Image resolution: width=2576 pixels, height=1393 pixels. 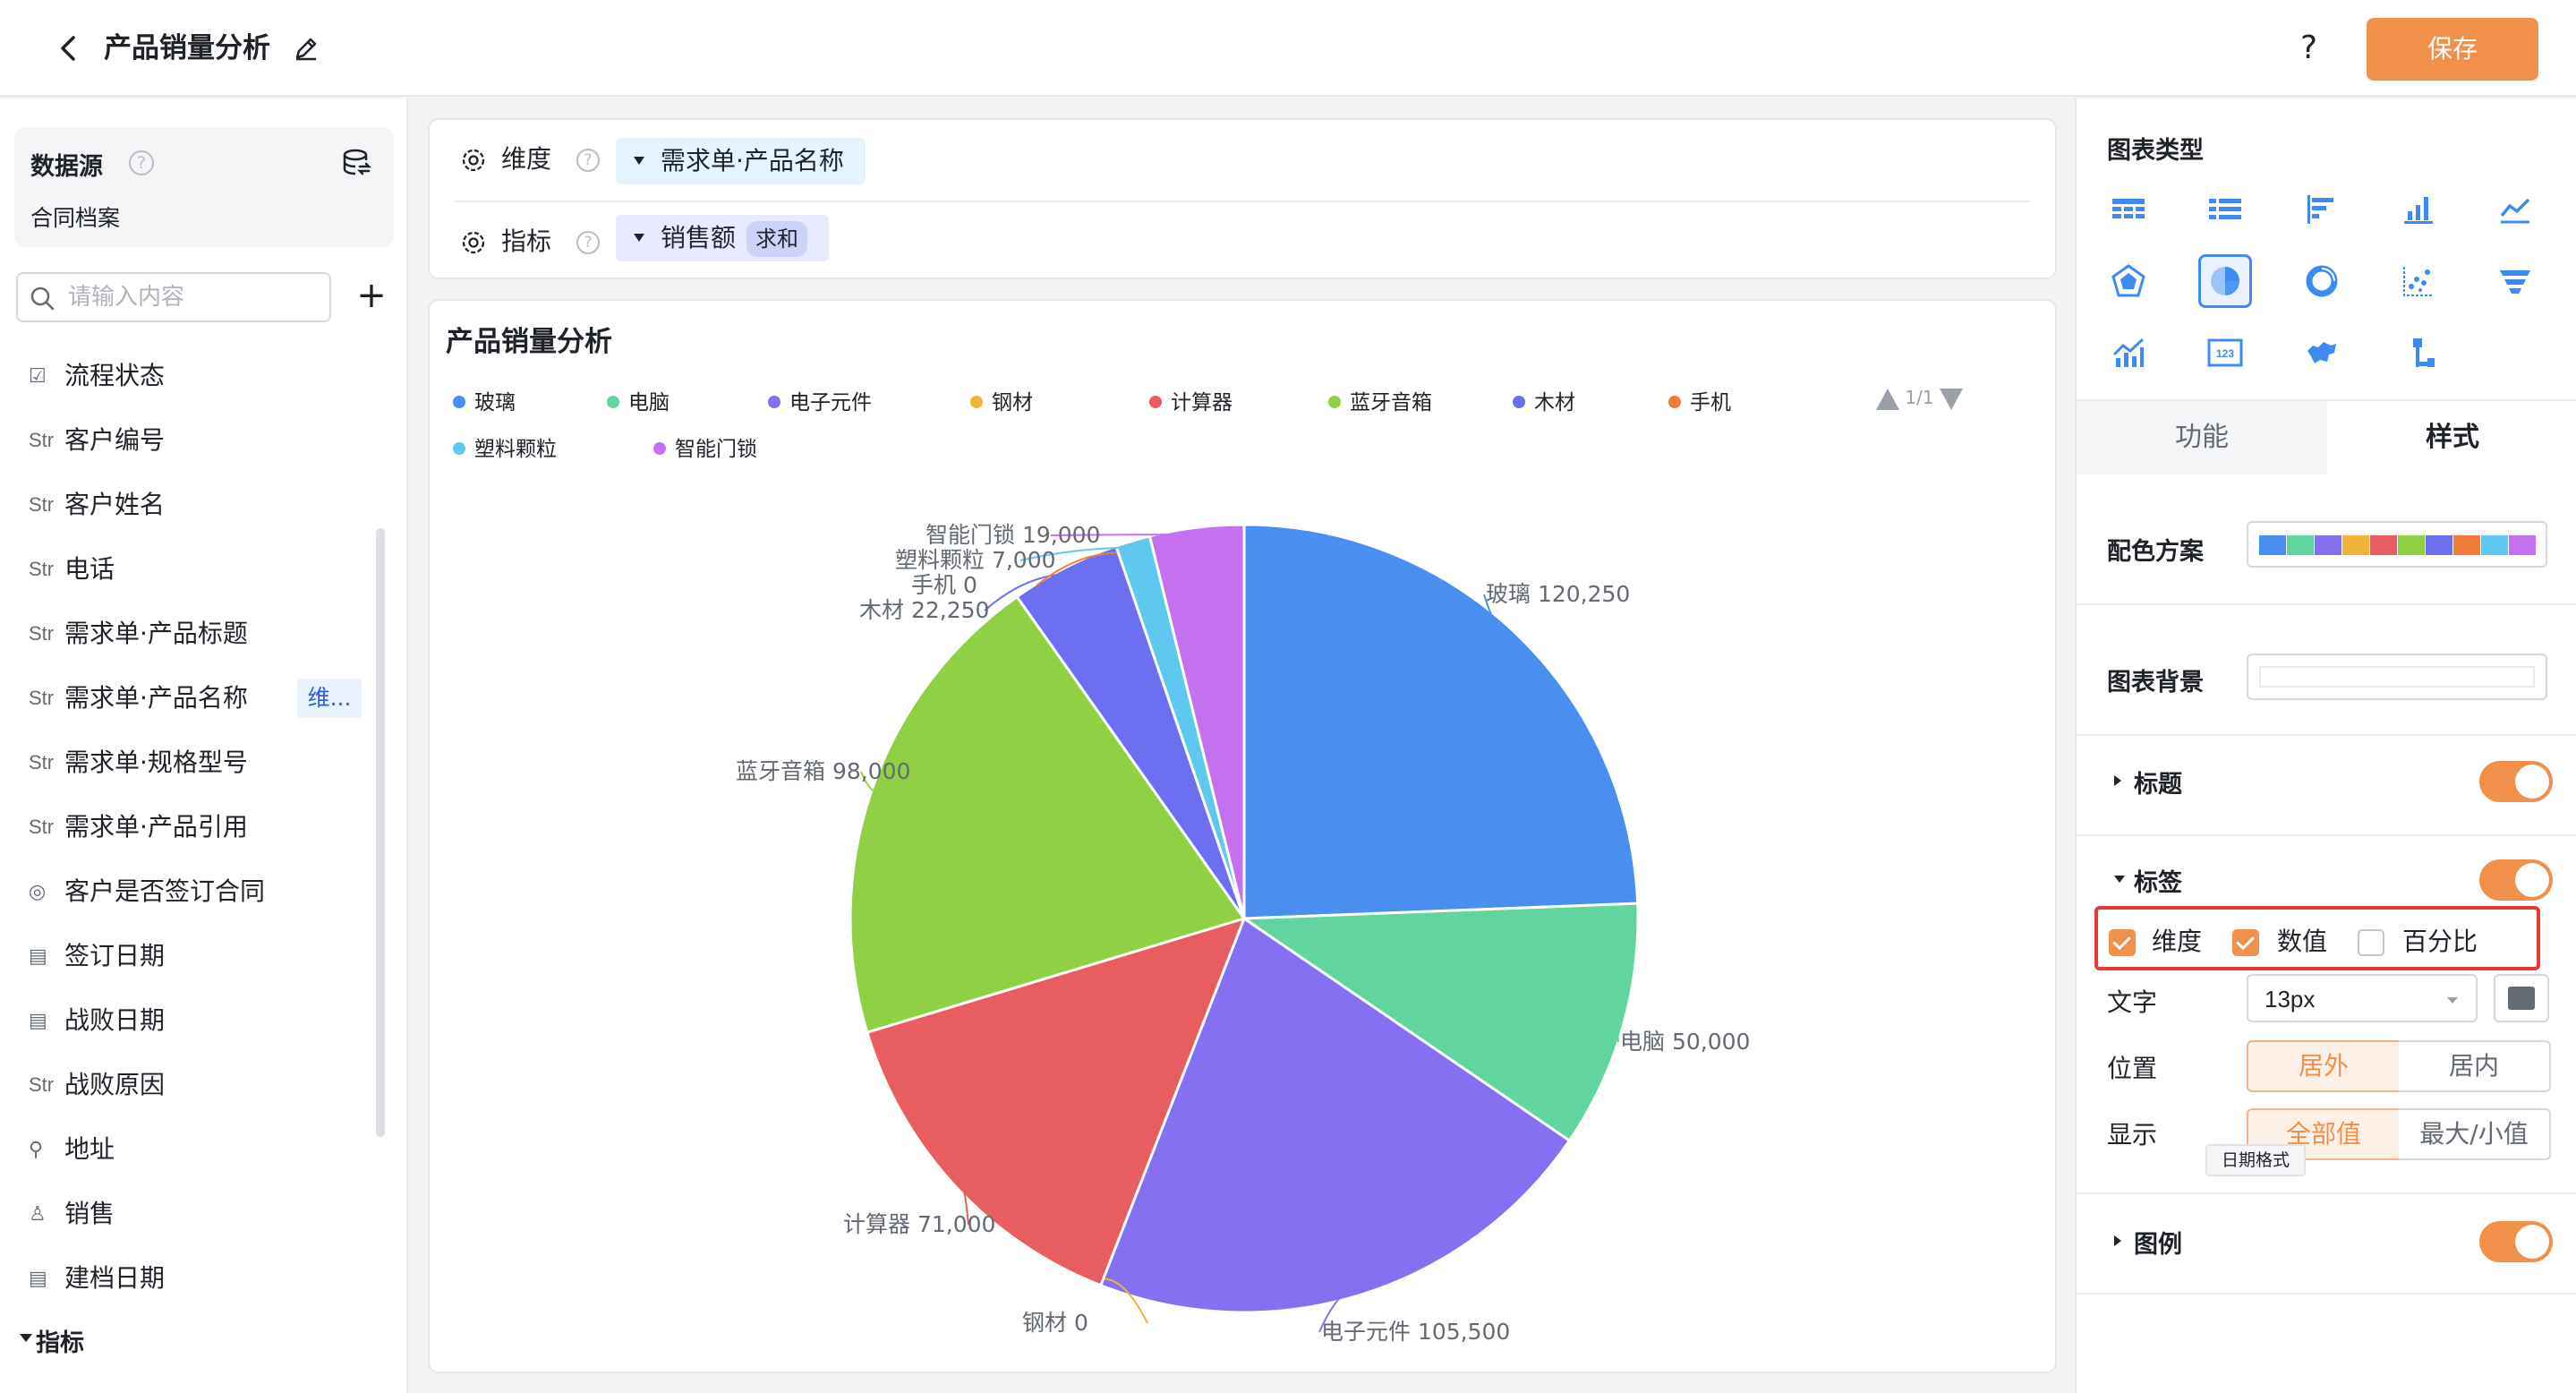 What do you see at coordinates (2515, 281) in the screenshot?
I see `funnel-chart-icon` at bounding box center [2515, 281].